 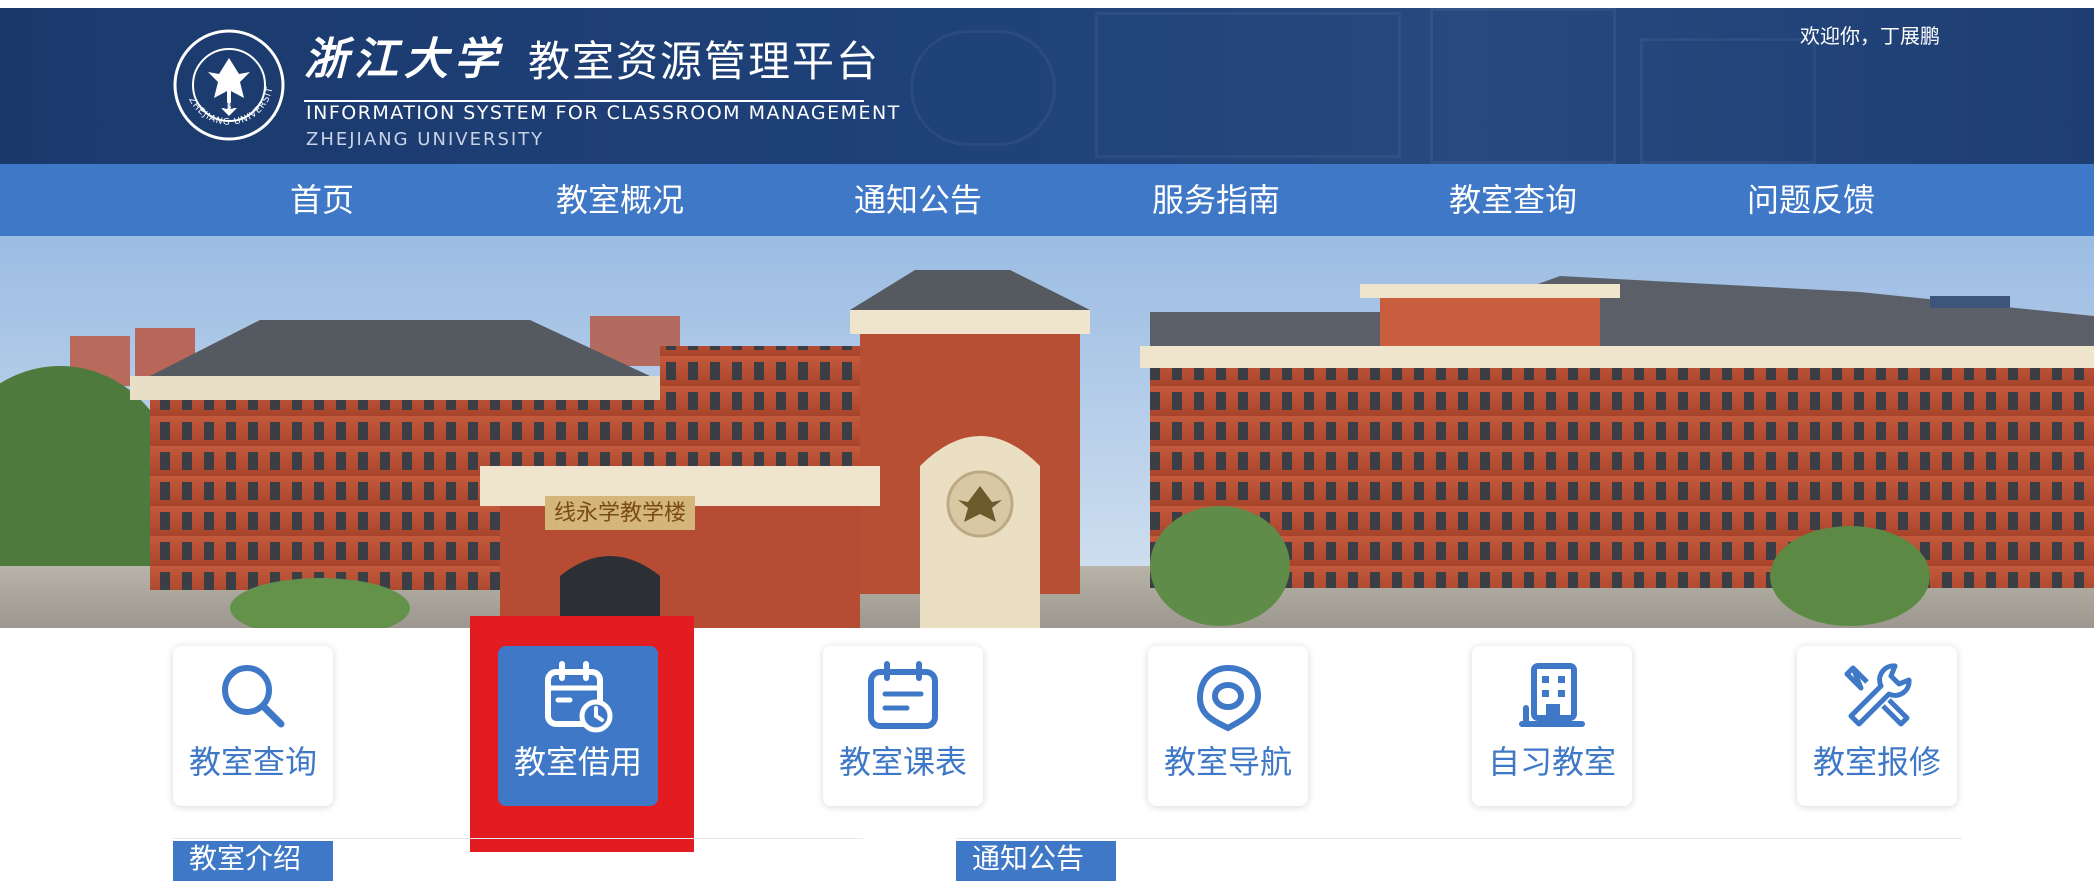 What do you see at coordinates (518, 859) in the screenshot?
I see `panel-classroom-intro: 教室介绍` at bounding box center [518, 859].